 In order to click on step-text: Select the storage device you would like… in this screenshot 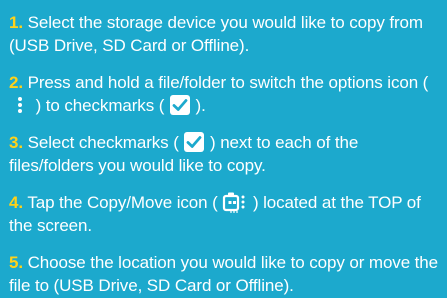, I will do `click(216, 34)`.